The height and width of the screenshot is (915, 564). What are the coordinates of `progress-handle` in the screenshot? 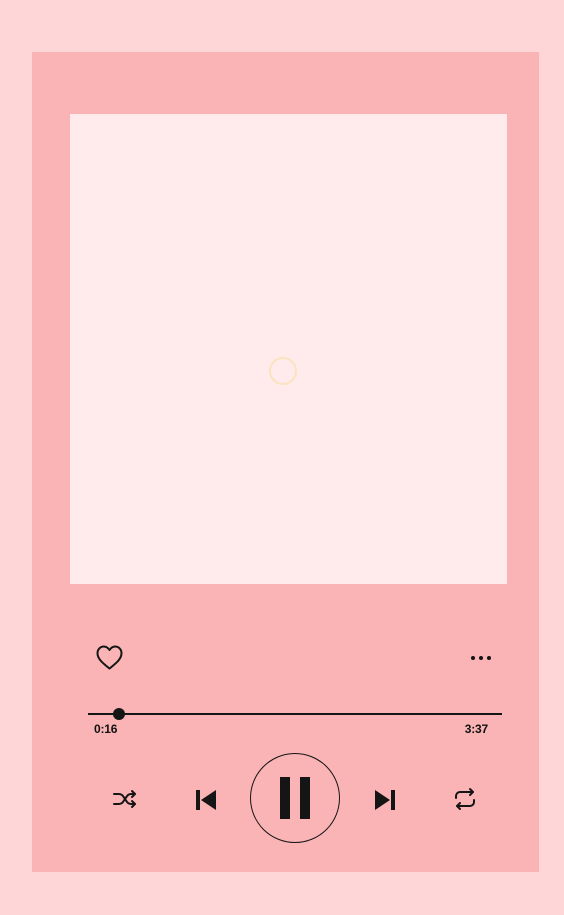 It's located at (118, 714).